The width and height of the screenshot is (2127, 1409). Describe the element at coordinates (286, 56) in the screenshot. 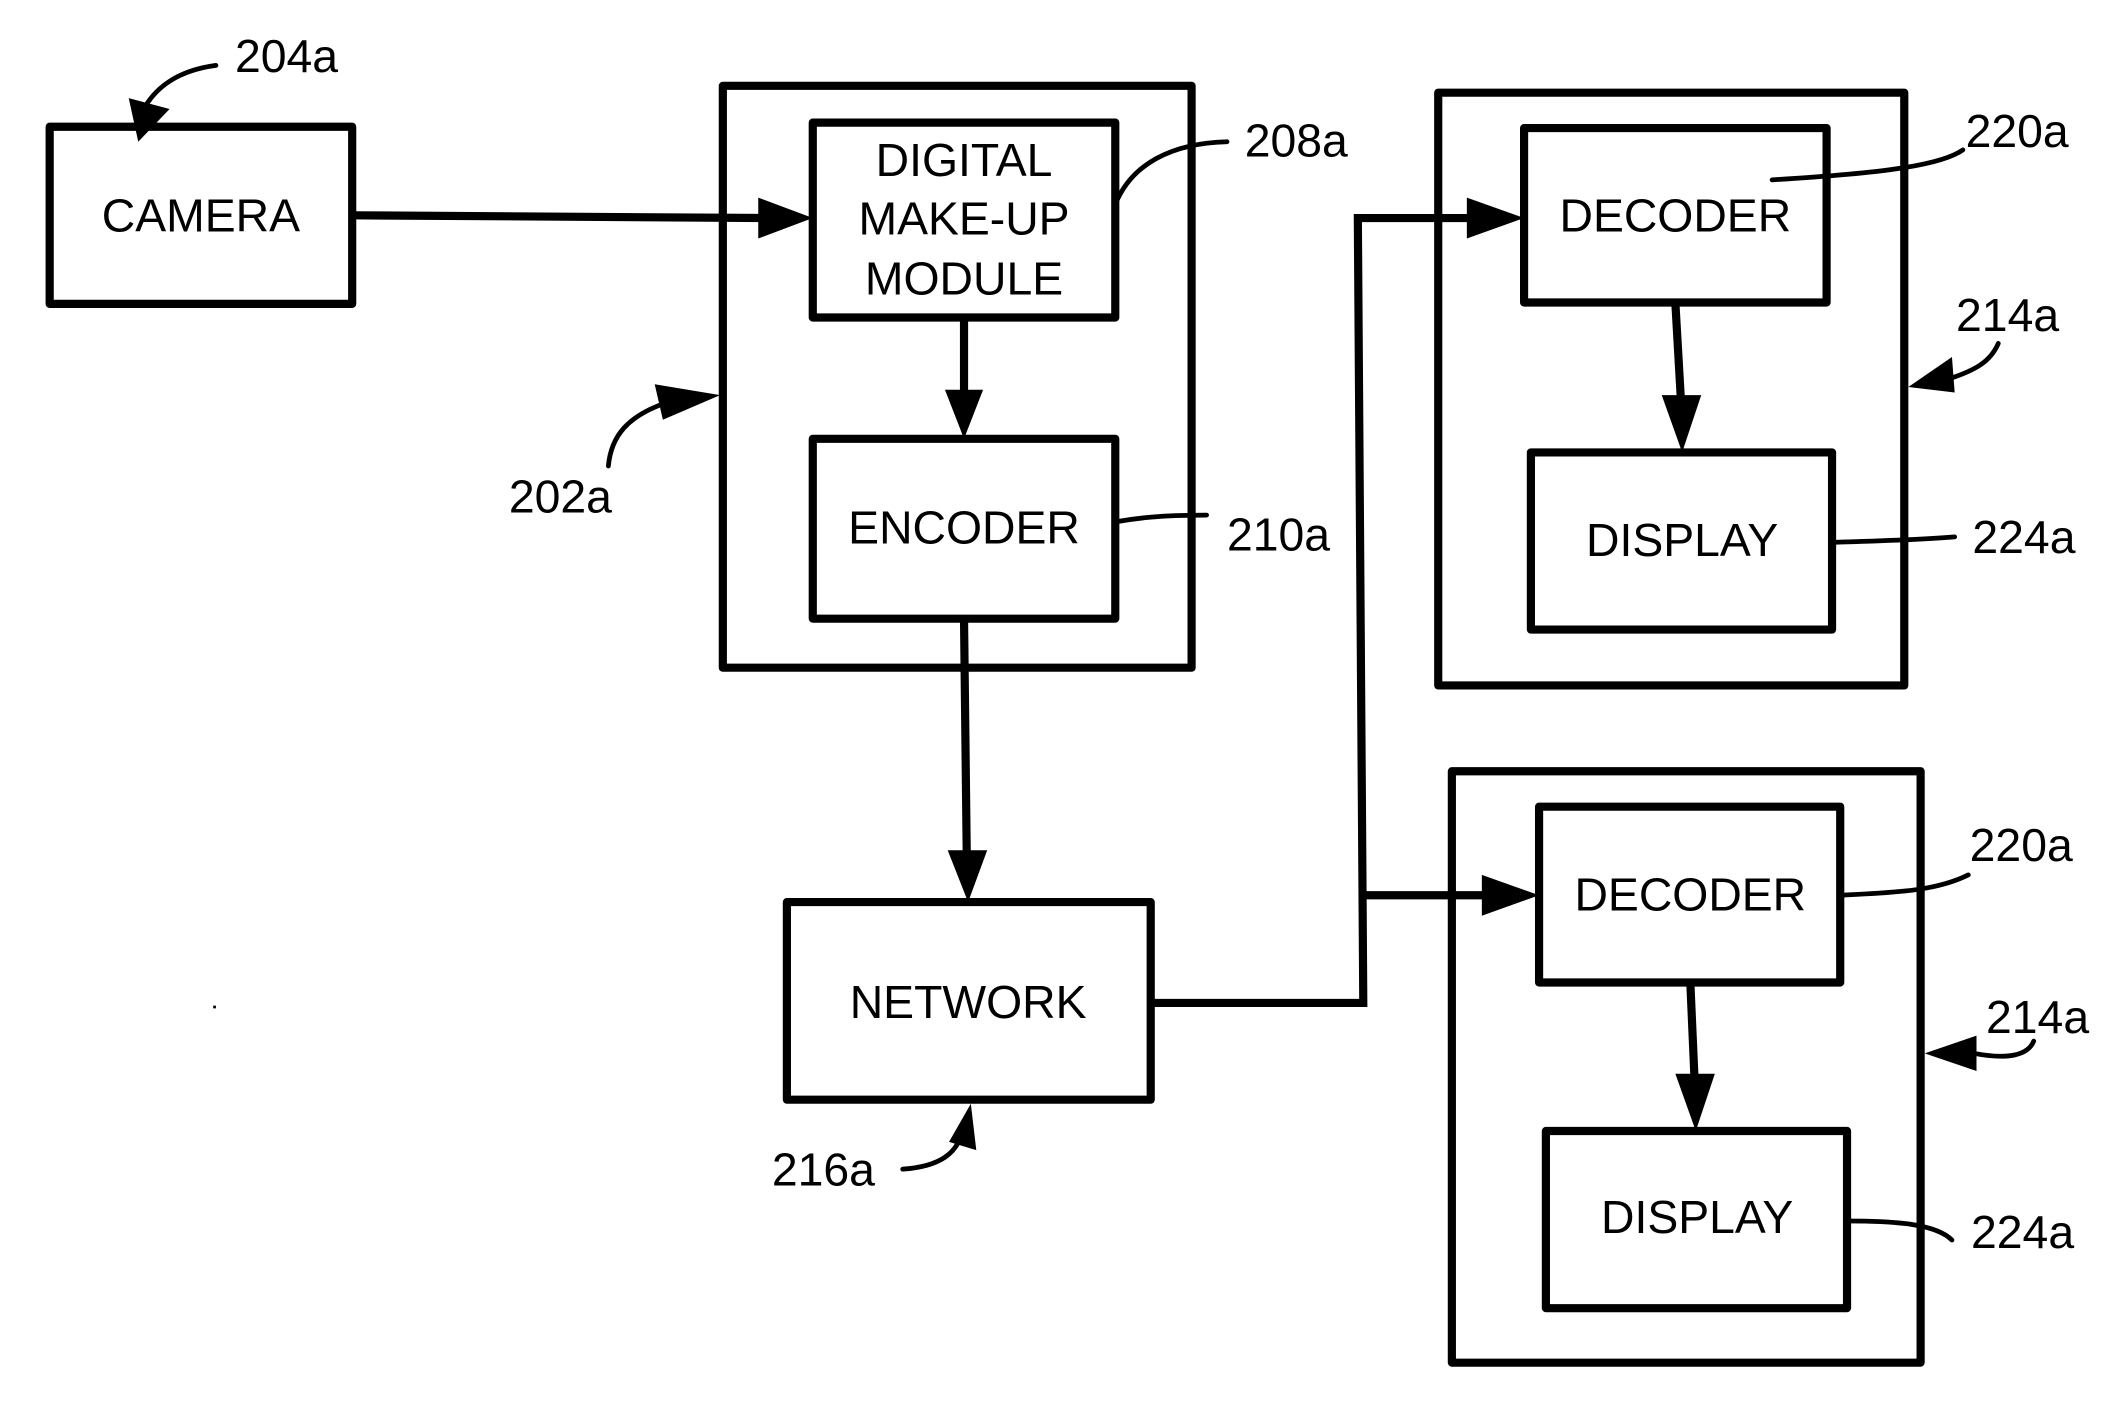

I see `ref-camera: 204a` at that location.